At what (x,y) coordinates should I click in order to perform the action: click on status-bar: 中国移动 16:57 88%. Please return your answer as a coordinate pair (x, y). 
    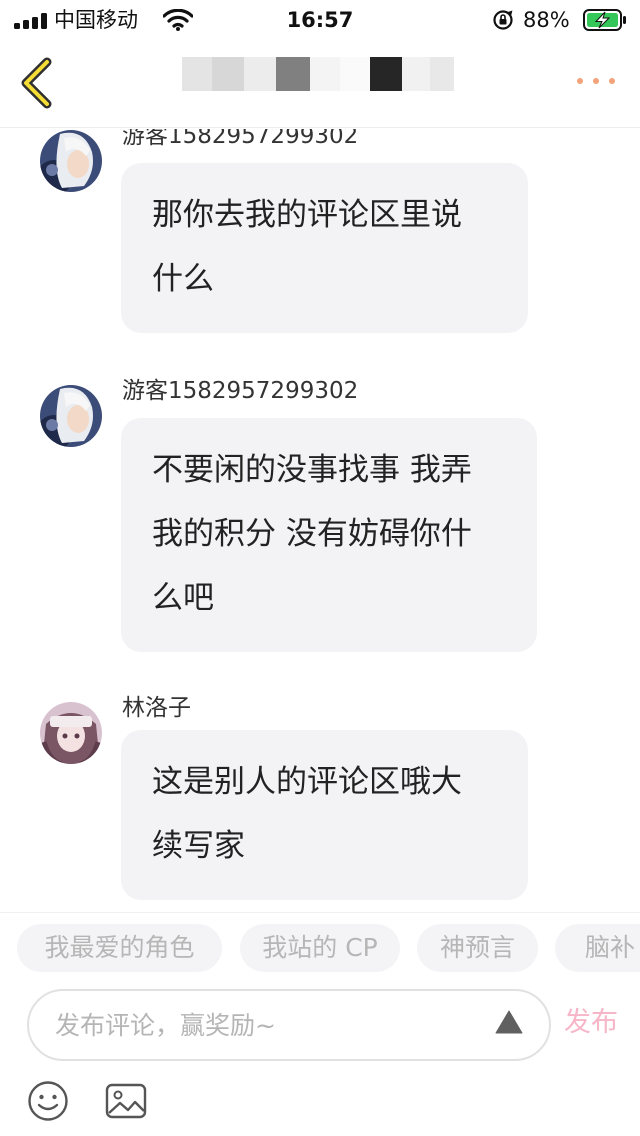
    Looking at the image, I should click on (320, 20).